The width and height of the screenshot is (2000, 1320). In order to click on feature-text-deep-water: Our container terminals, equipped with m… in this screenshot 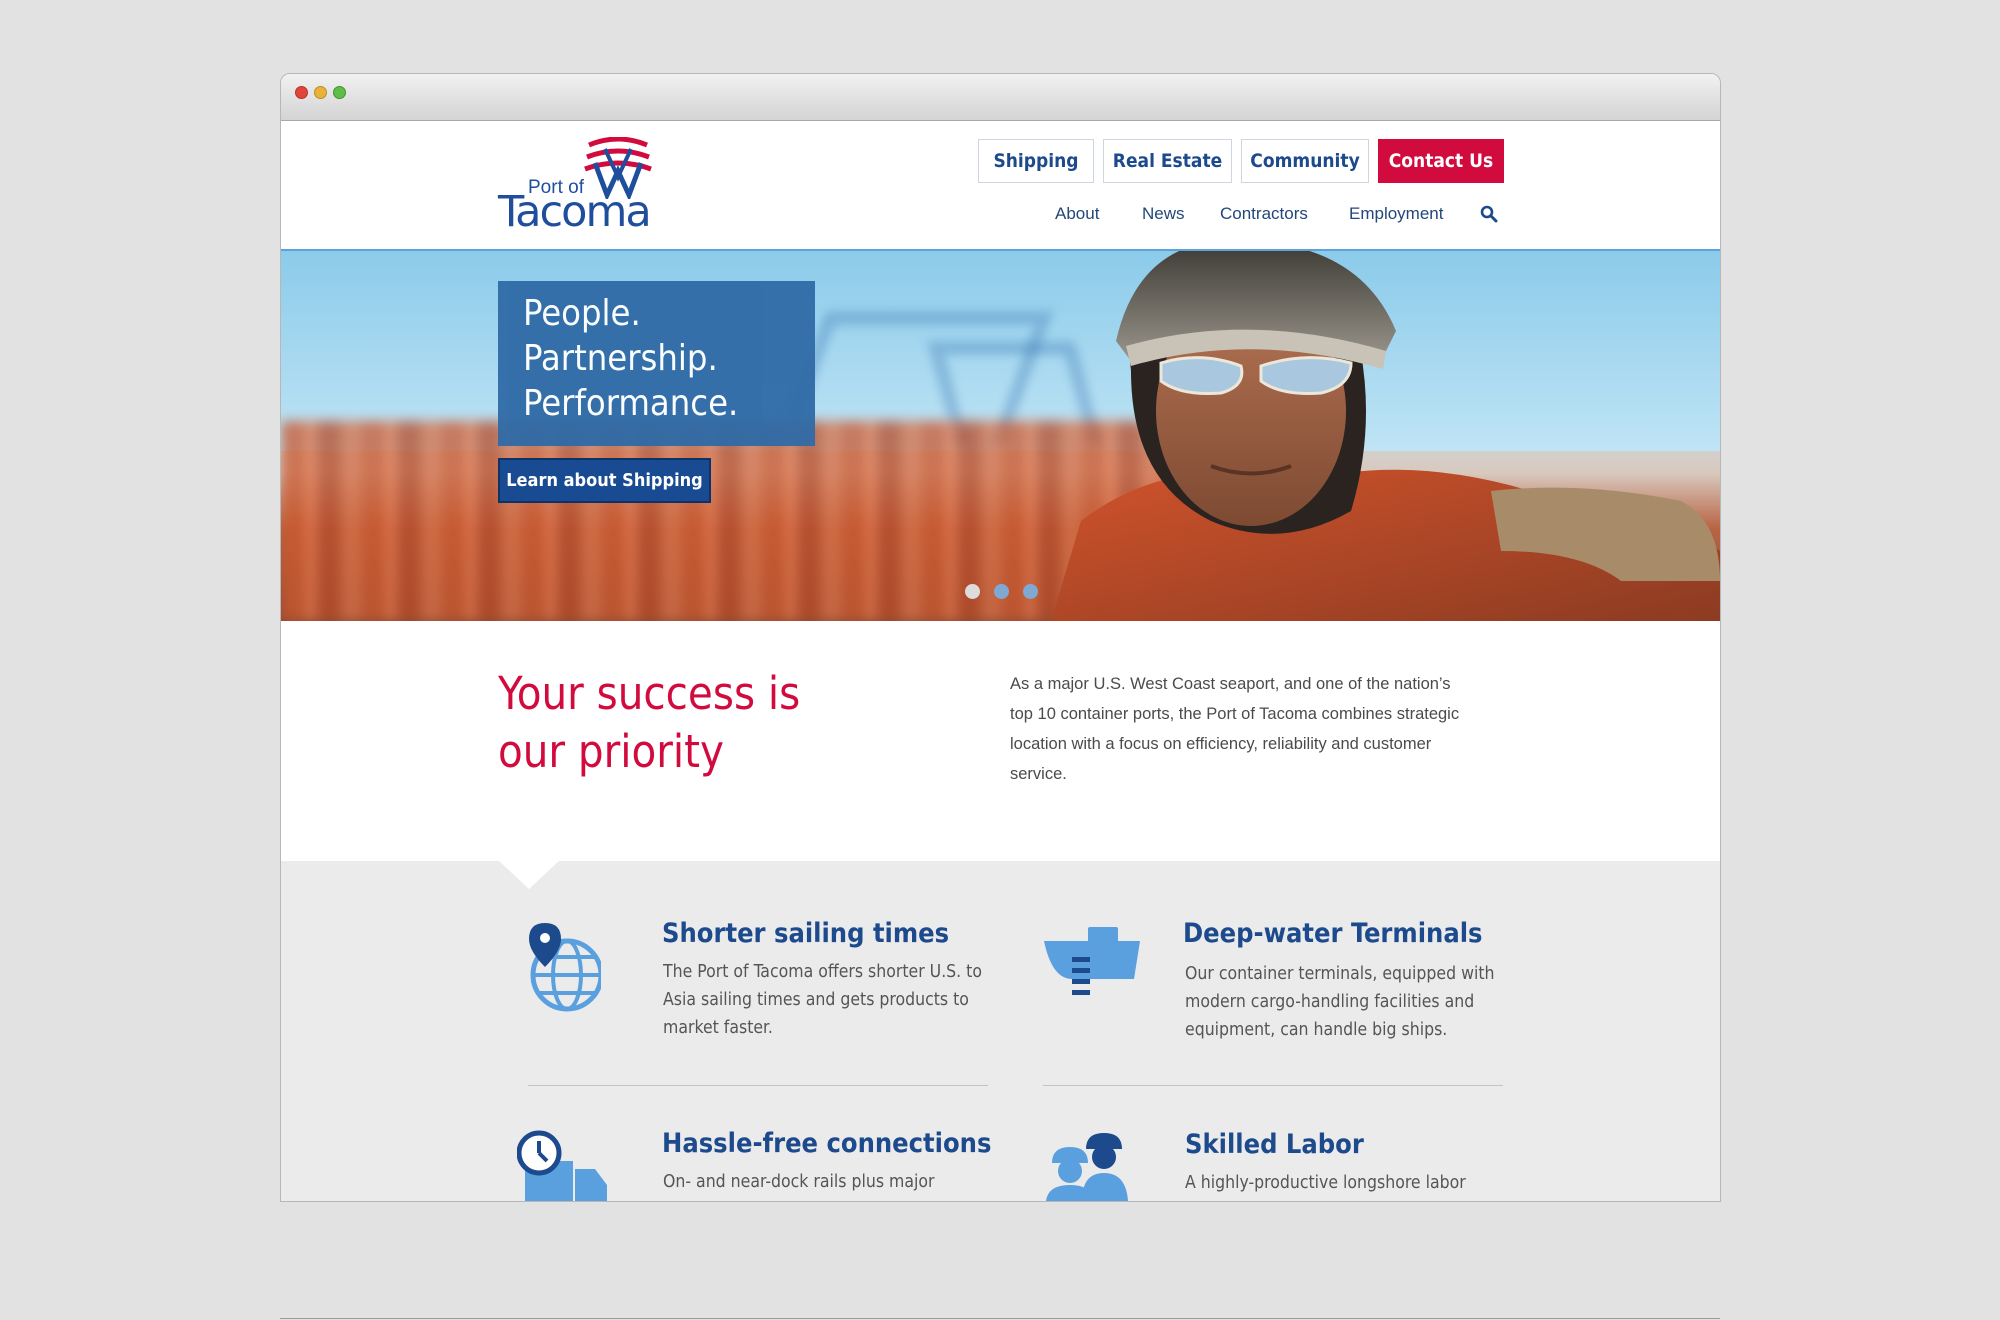, I will do `click(1340, 1002)`.